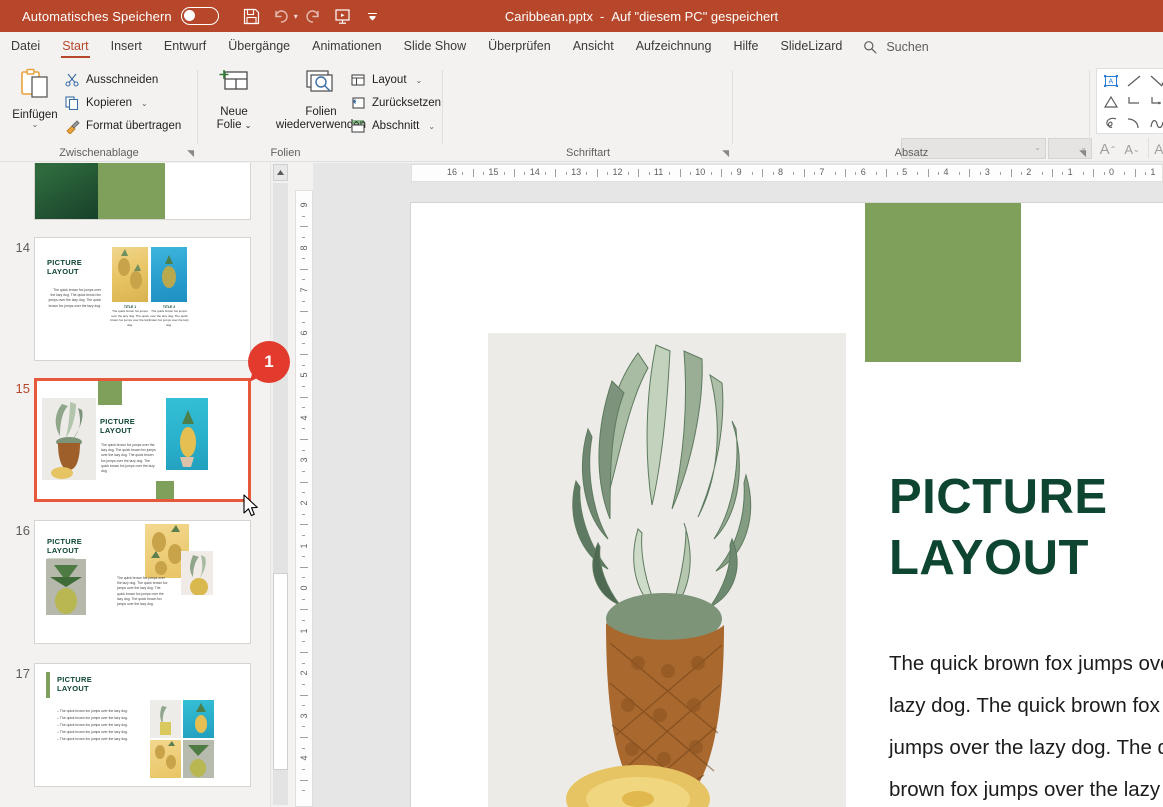  Describe the element at coordinates (313, 16) in the screenshot. I see `redo-icon` at that location.